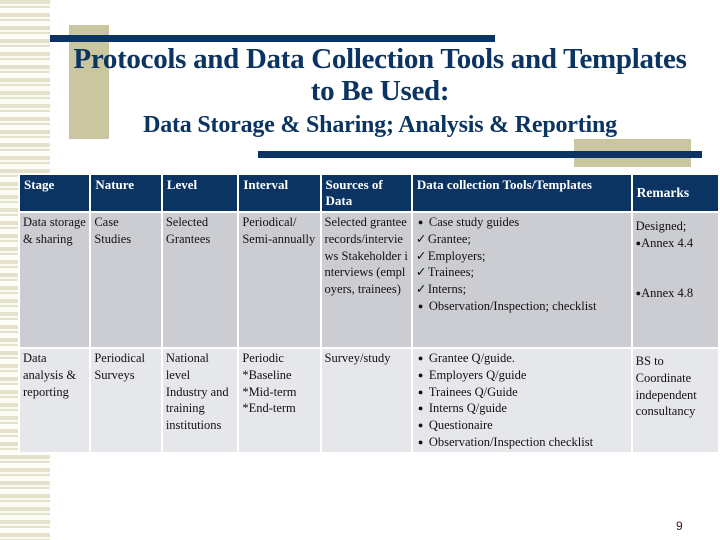 The width and height of the screenshot is (720, 540). I want to click on list-item: ✓ Trainees;, so click(444, 272).